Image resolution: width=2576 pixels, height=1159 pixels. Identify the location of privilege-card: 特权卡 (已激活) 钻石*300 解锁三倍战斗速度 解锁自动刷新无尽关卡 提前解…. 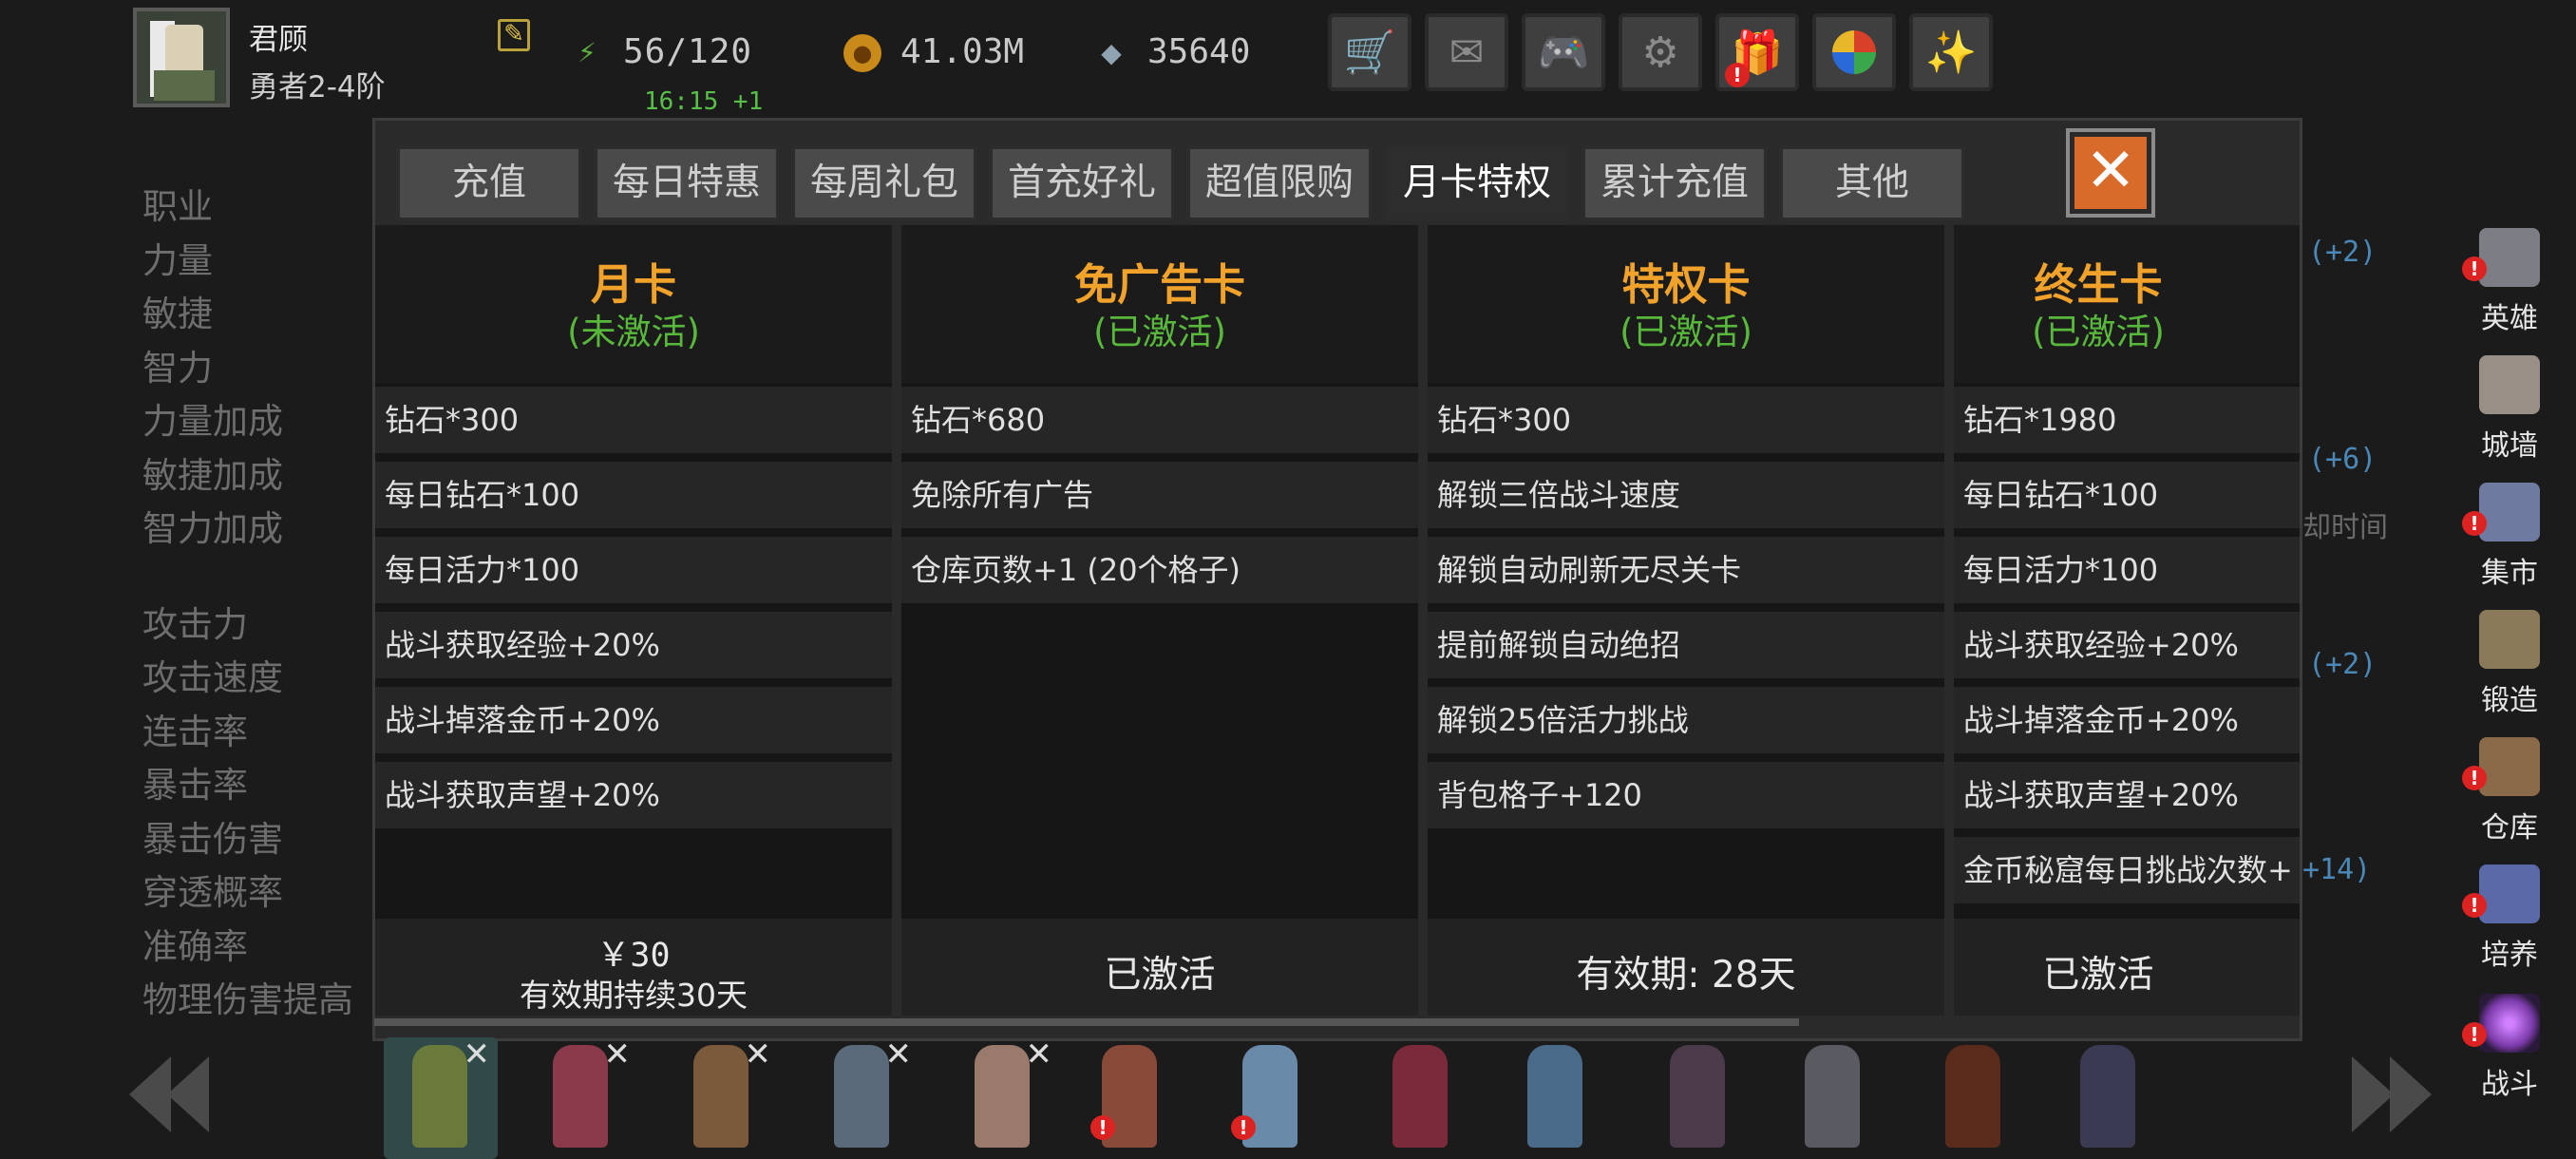
(1686, 620).